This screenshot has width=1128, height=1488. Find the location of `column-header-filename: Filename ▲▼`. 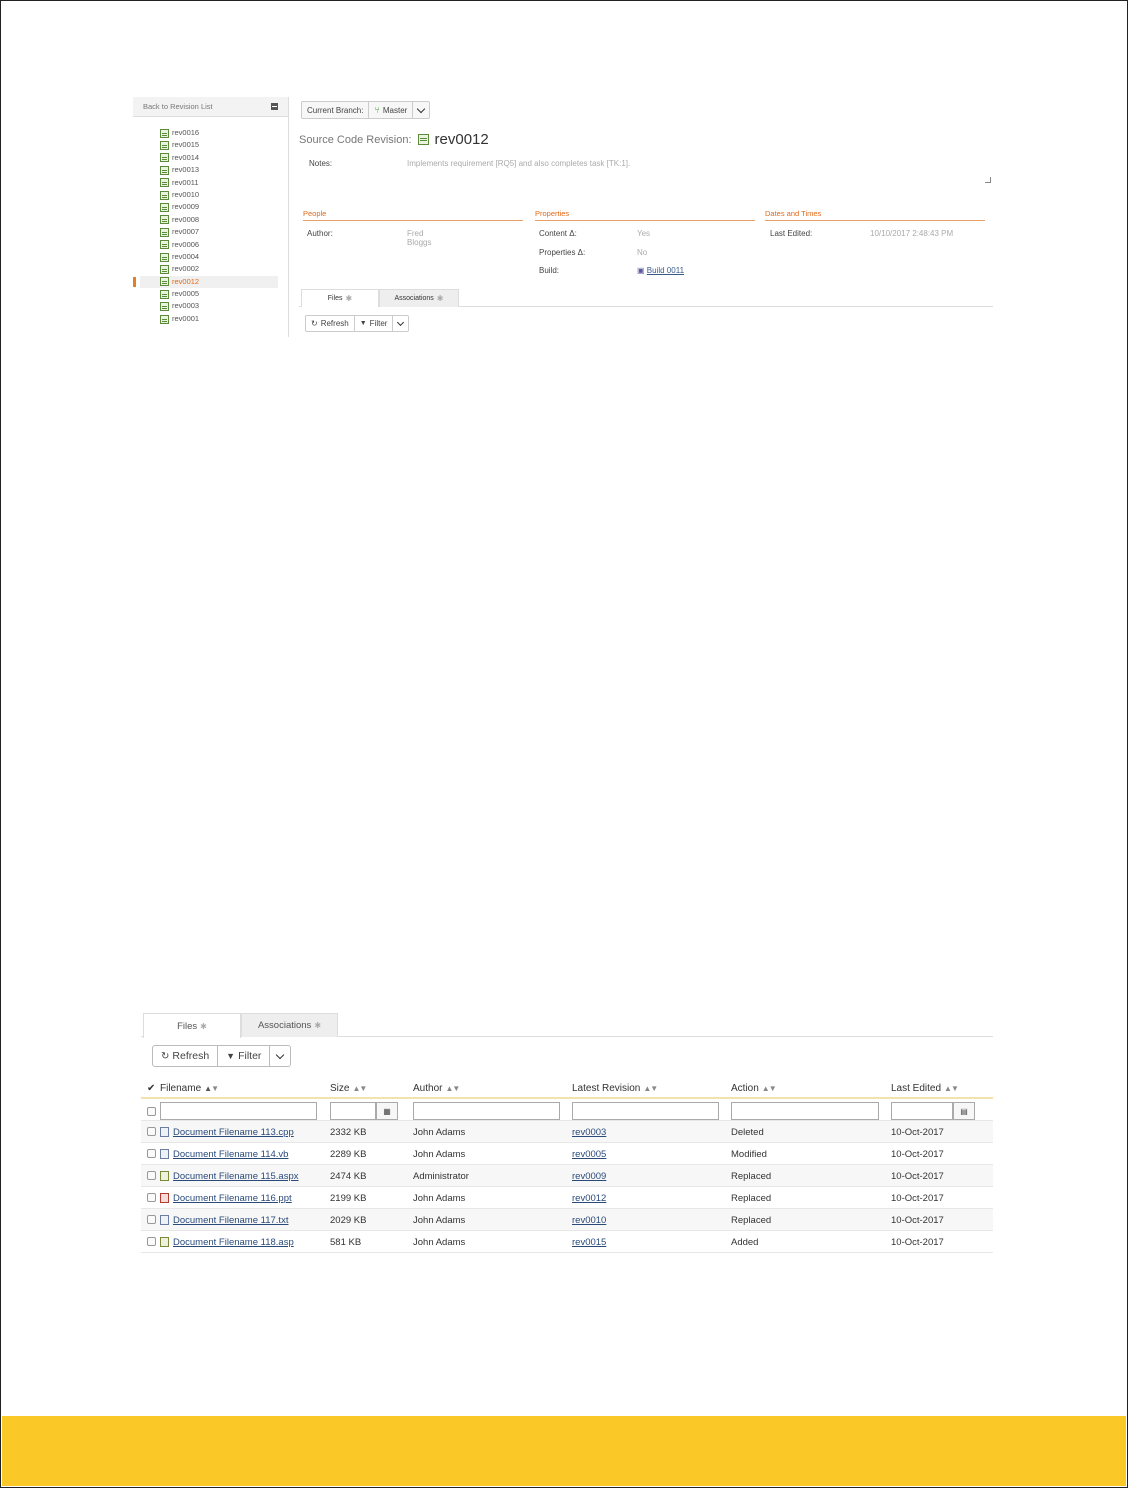

column-header-filename: Filename ▲▼ is located at coordinates (189, 1088).